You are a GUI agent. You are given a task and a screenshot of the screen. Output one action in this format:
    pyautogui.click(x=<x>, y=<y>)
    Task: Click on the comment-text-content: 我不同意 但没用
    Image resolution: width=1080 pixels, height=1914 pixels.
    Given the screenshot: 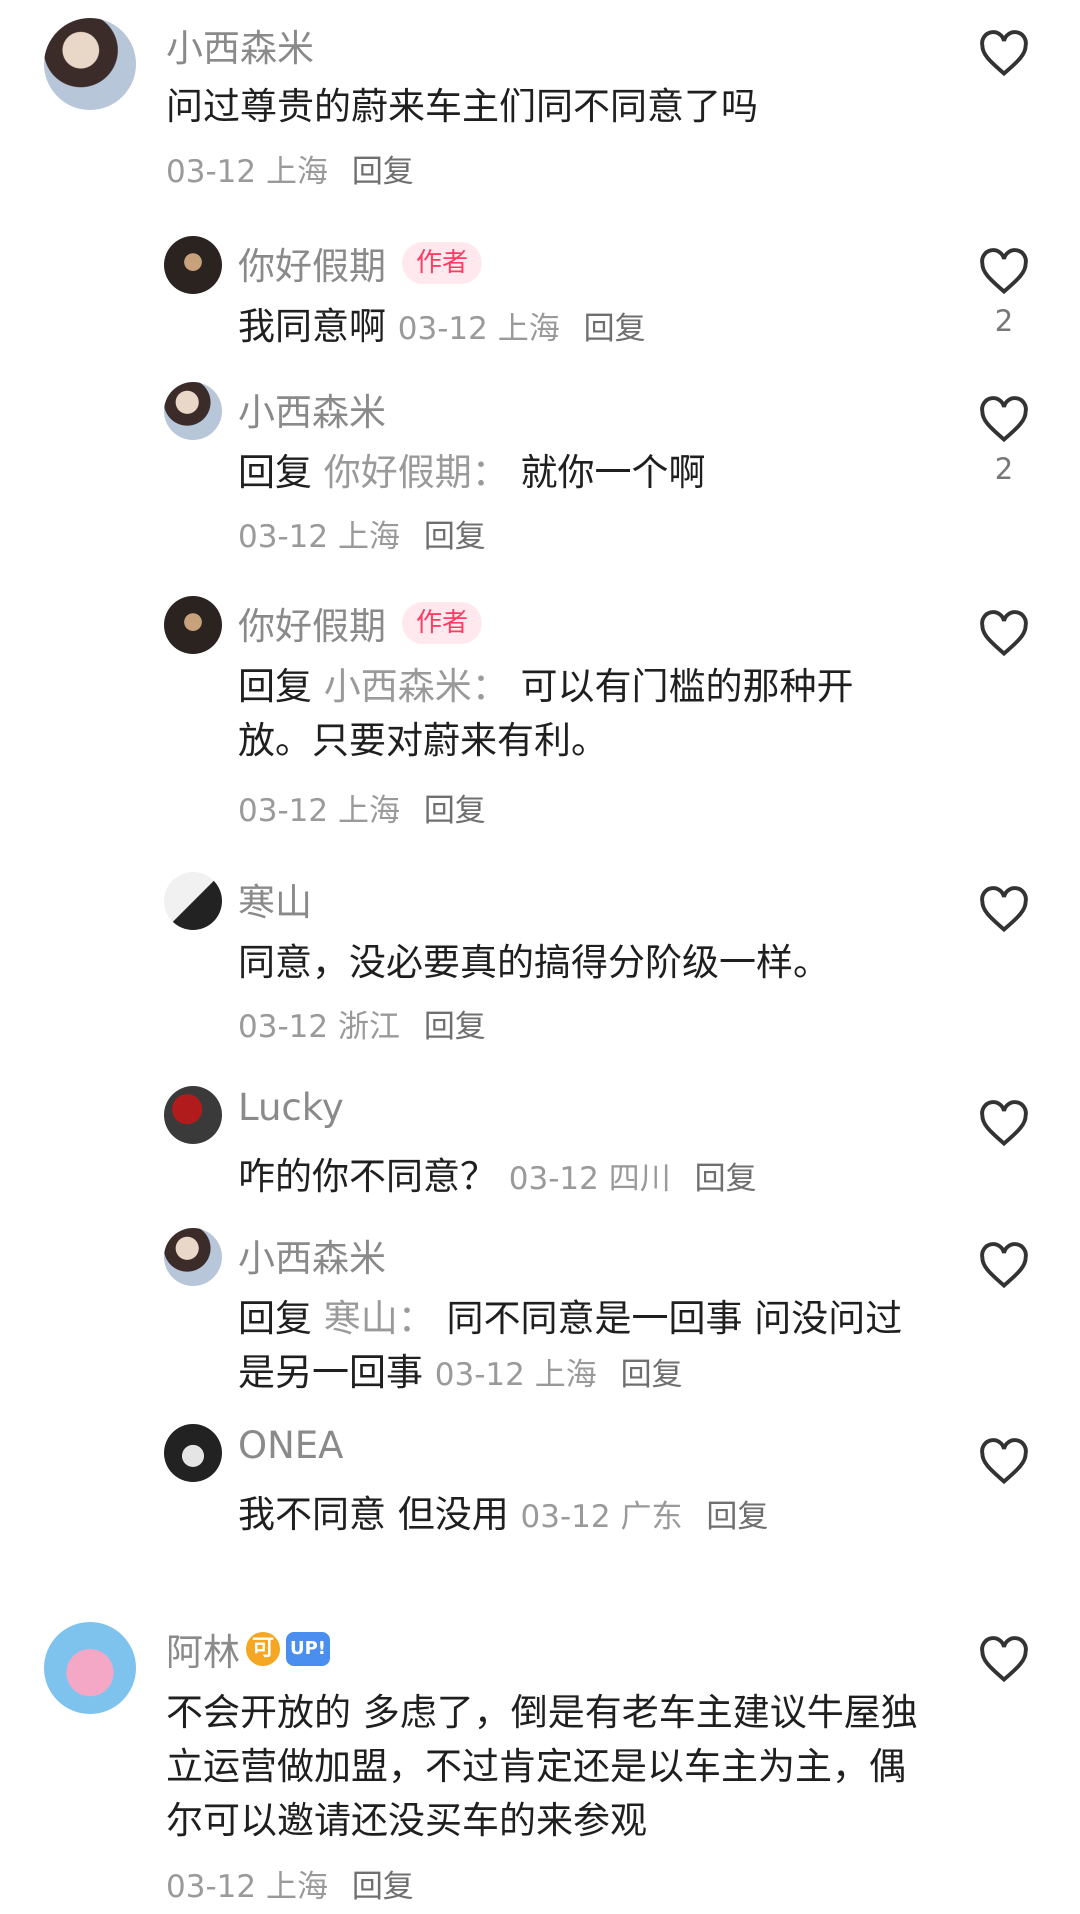 What is the action you would take?
    pyautogui.click(x=373, y=1514)
    